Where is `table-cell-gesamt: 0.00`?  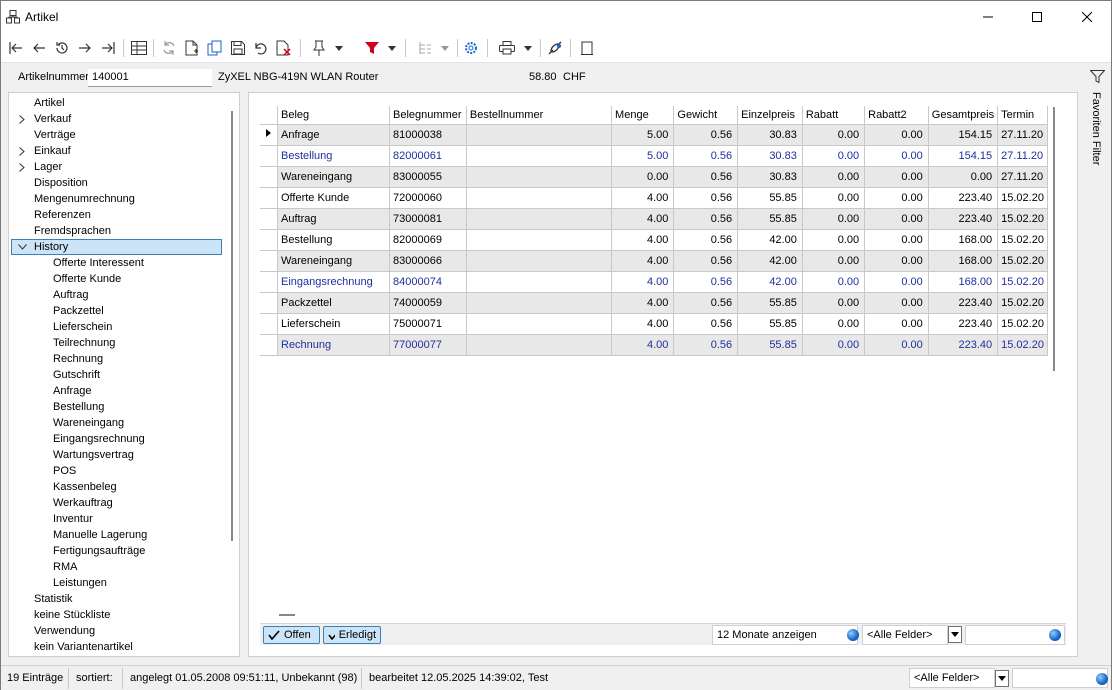
table-cell-gesamt: 0.00 is located at coordinates (963, 177).